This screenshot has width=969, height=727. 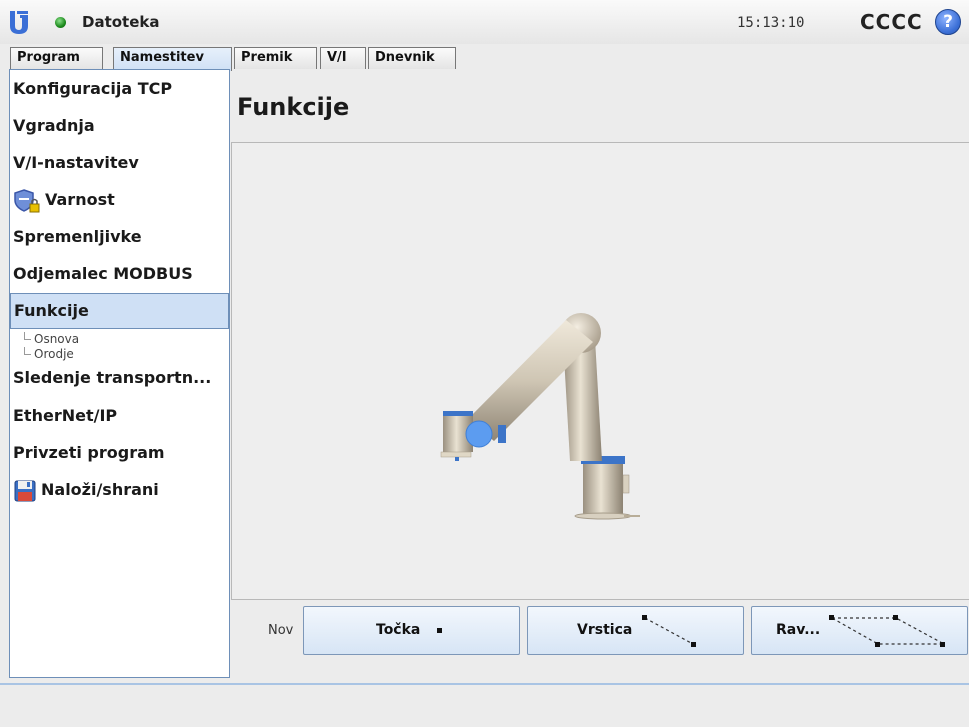 I want to click on sidebar-item-load-save: Naloži/shrani, so click(x=119, y=490).